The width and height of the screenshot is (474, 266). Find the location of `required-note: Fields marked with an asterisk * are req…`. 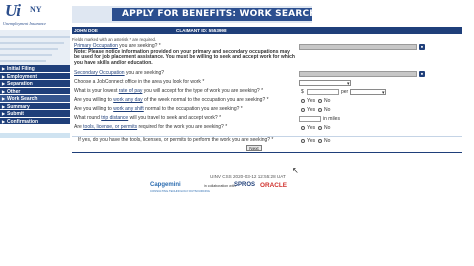

required-note: Fields marked with an asterisk * are req… is located at coordinates (114, 39).